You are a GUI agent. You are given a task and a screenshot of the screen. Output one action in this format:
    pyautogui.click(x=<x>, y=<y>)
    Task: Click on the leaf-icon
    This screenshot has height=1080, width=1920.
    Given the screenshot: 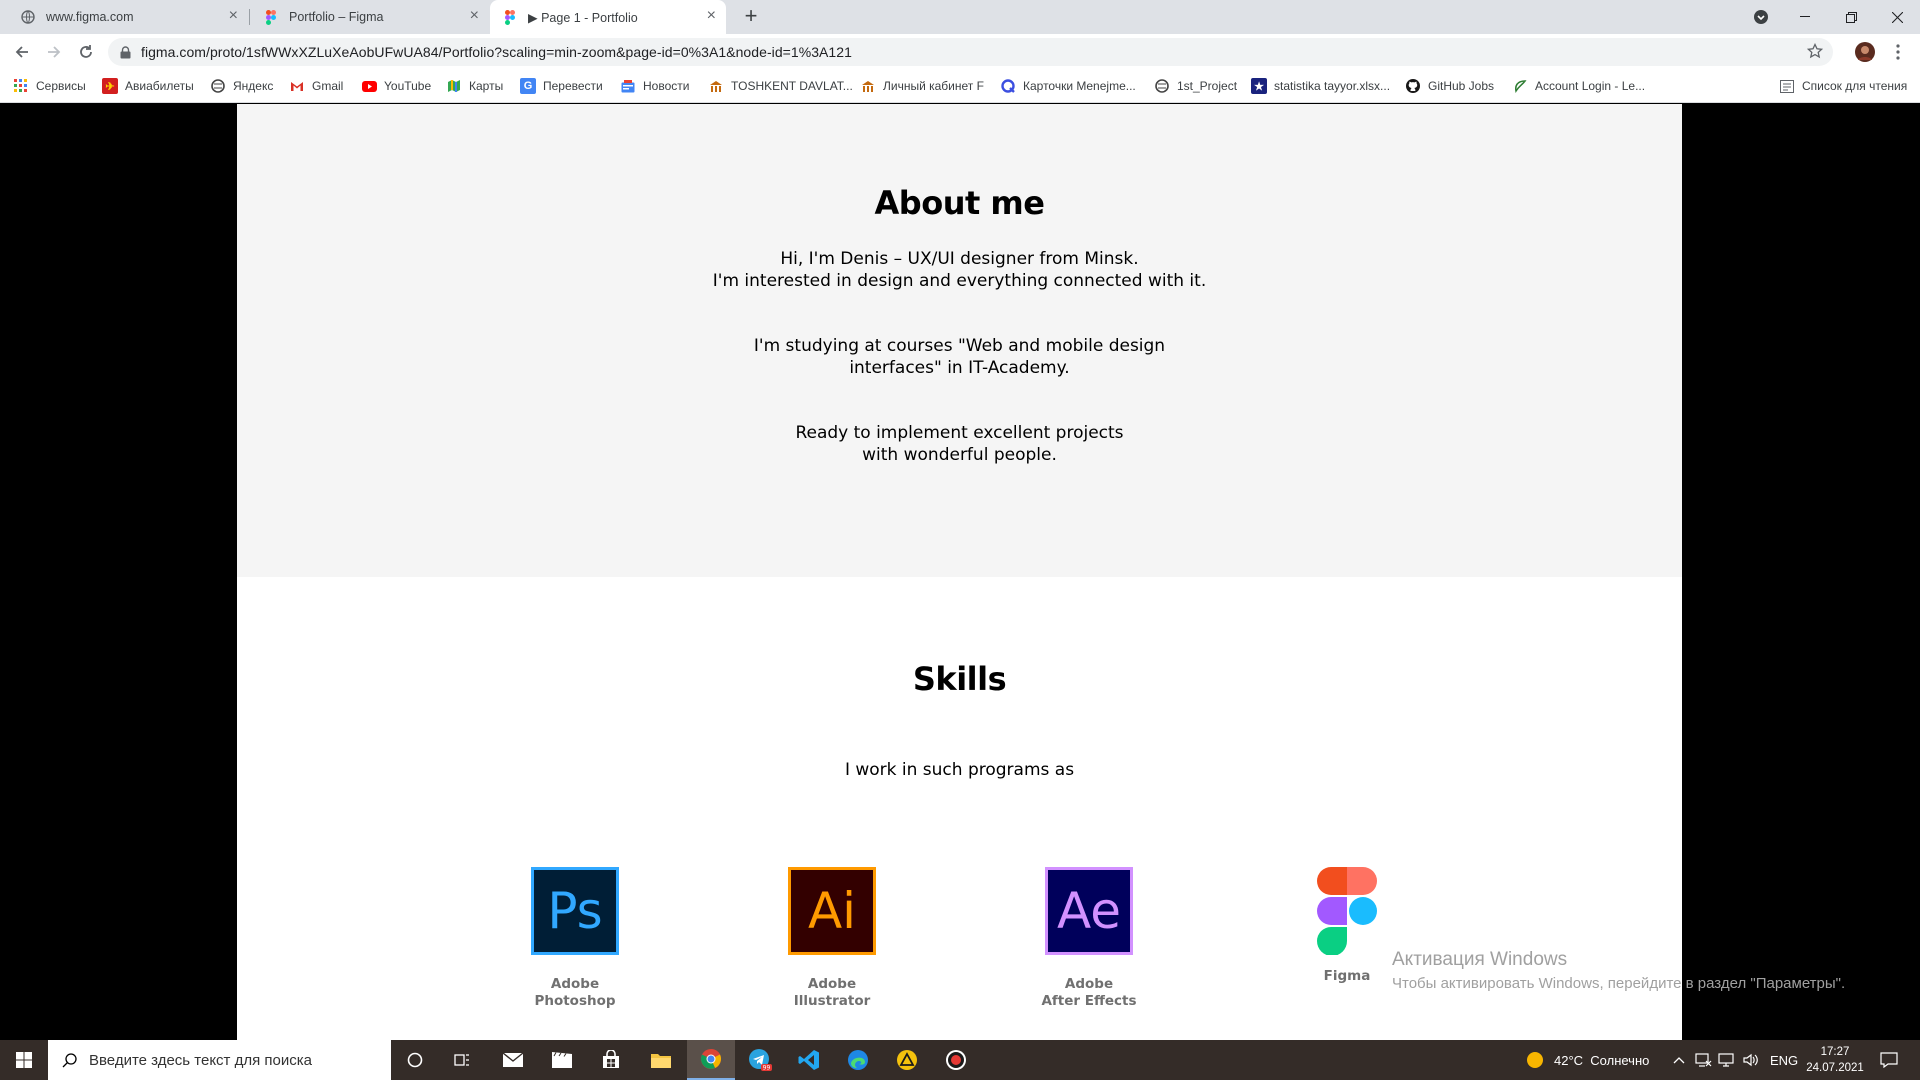 What is the action you would take?
    pyautogui.click(x=1520, y=86)
    